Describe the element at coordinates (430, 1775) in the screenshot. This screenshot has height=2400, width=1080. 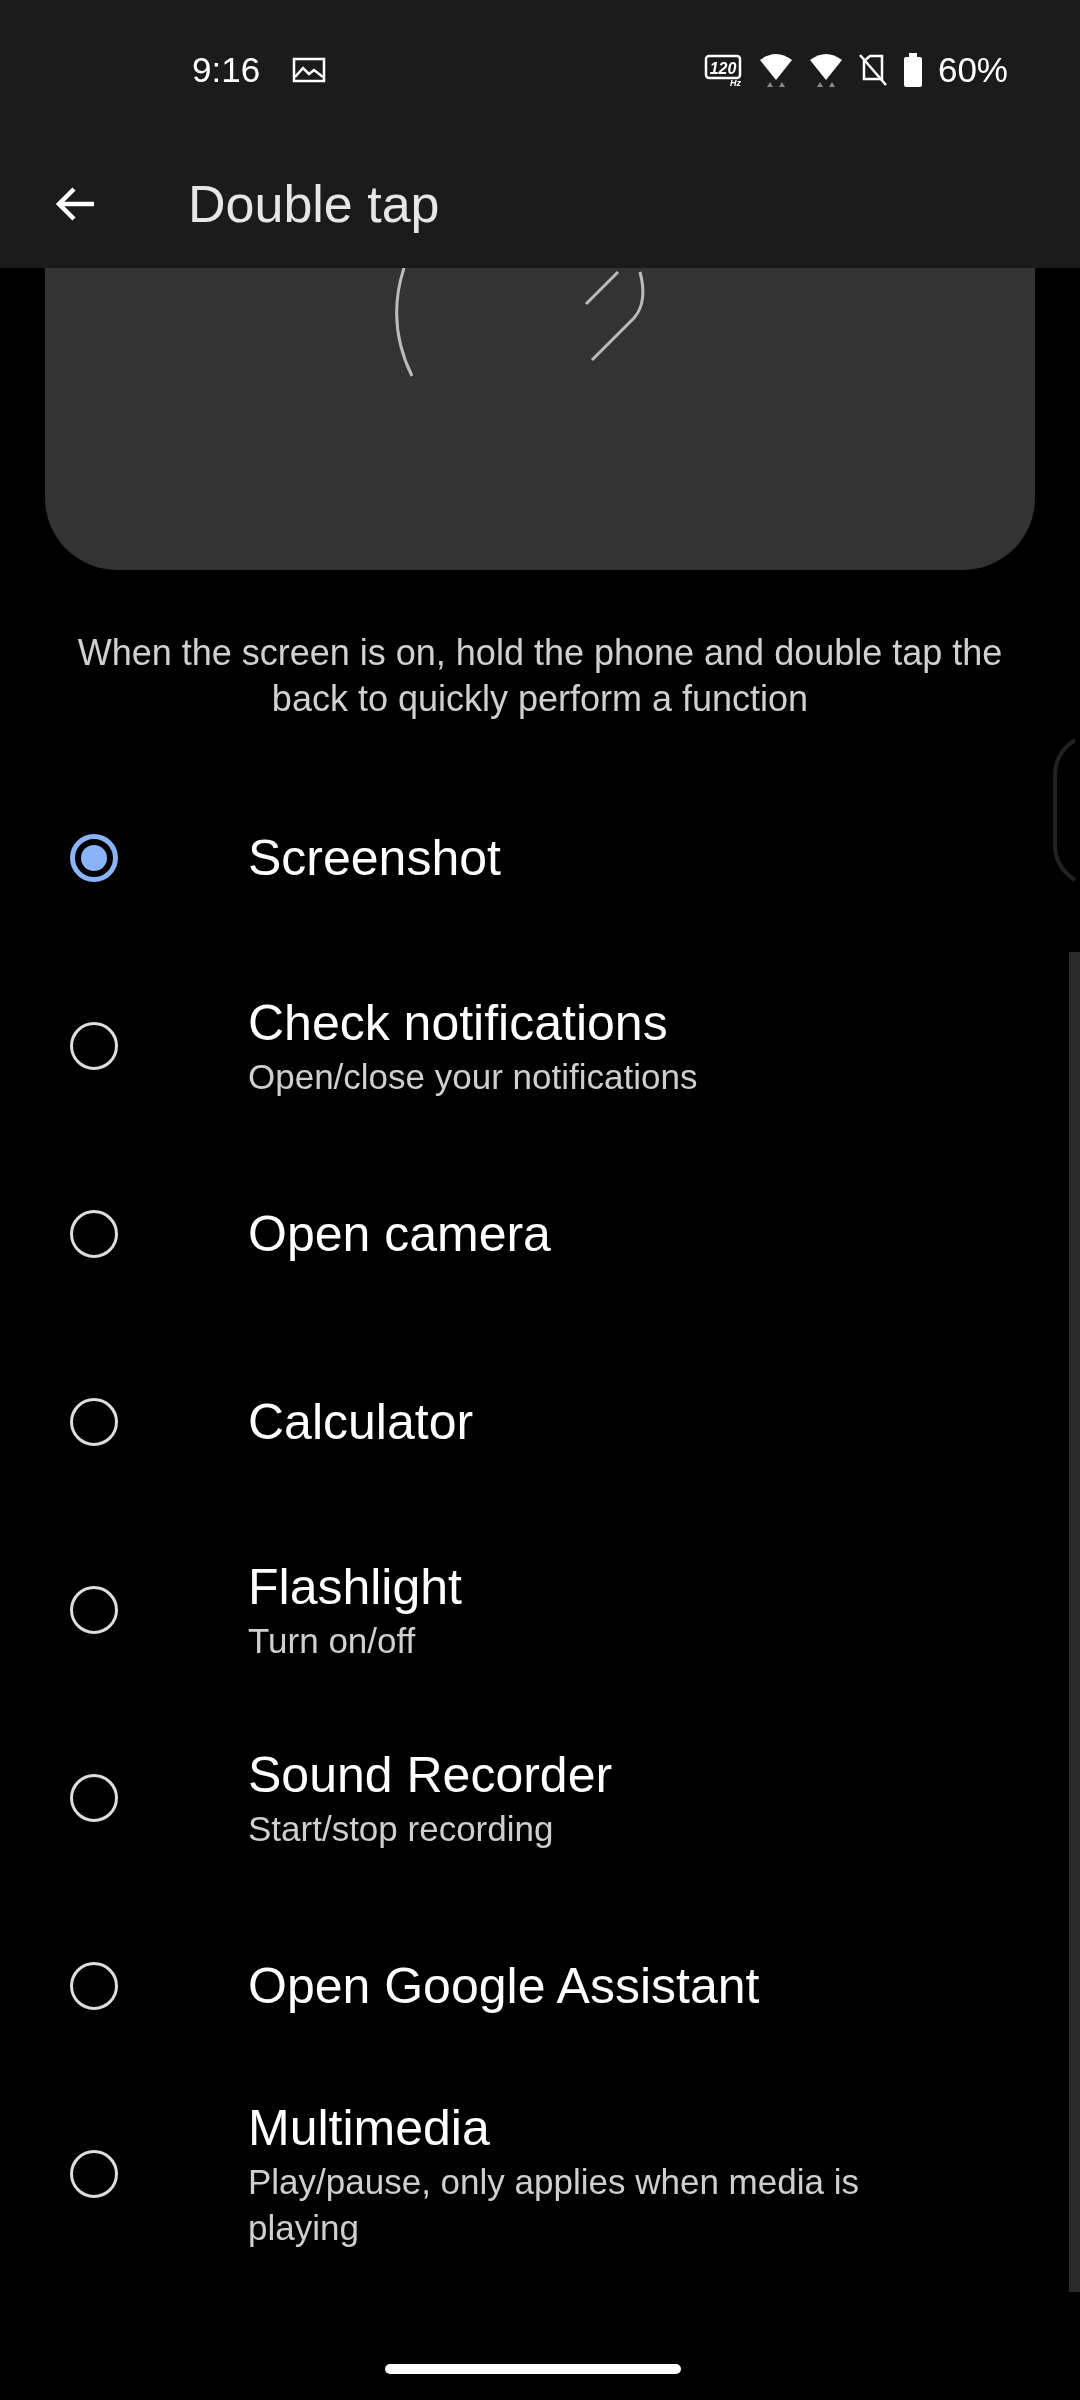
I see `option-title: Sound Recorder` at that location.